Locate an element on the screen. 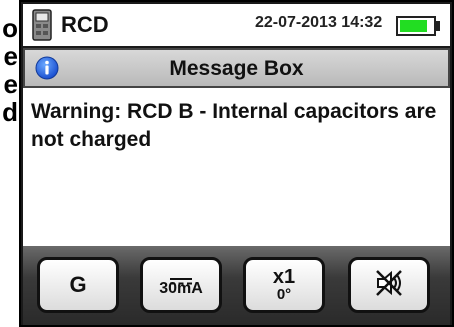 The width and height of the screenshot is (454, 327). status-bar: RCD 22-07-2013 14:32 is located at coordinates (236, 25).